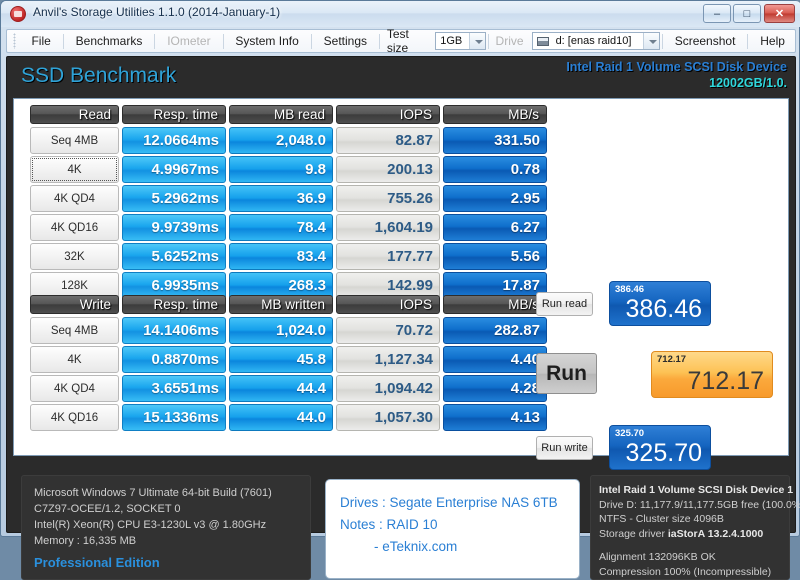 The image size is (800, 580). I want to click on read-row-label: 4K QD4, so click(74, 198).